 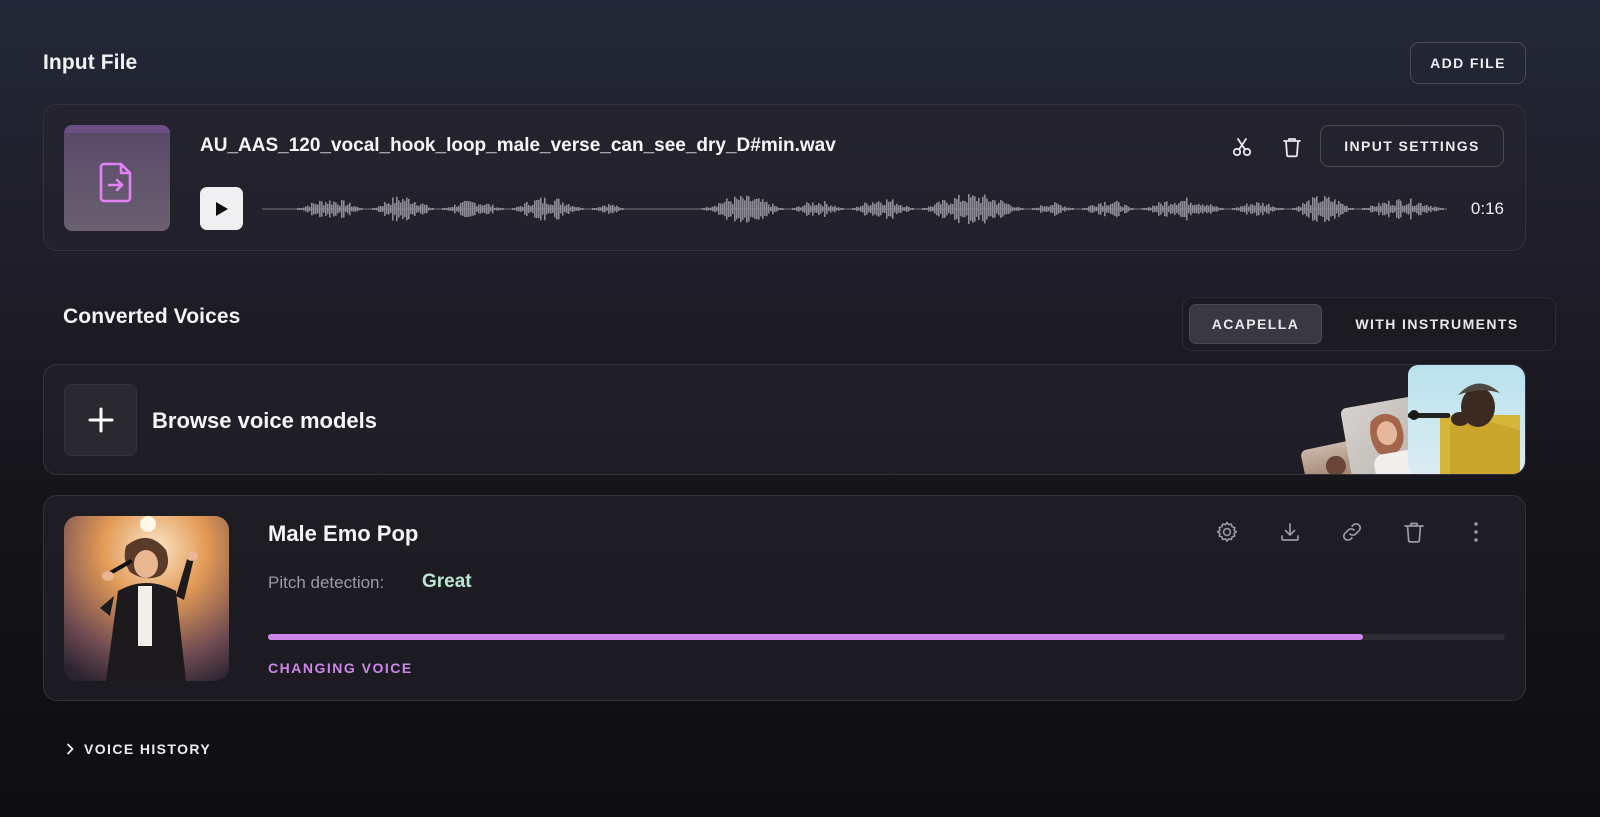 I want to click on scissors-icon, so click(x=1242, y=147).